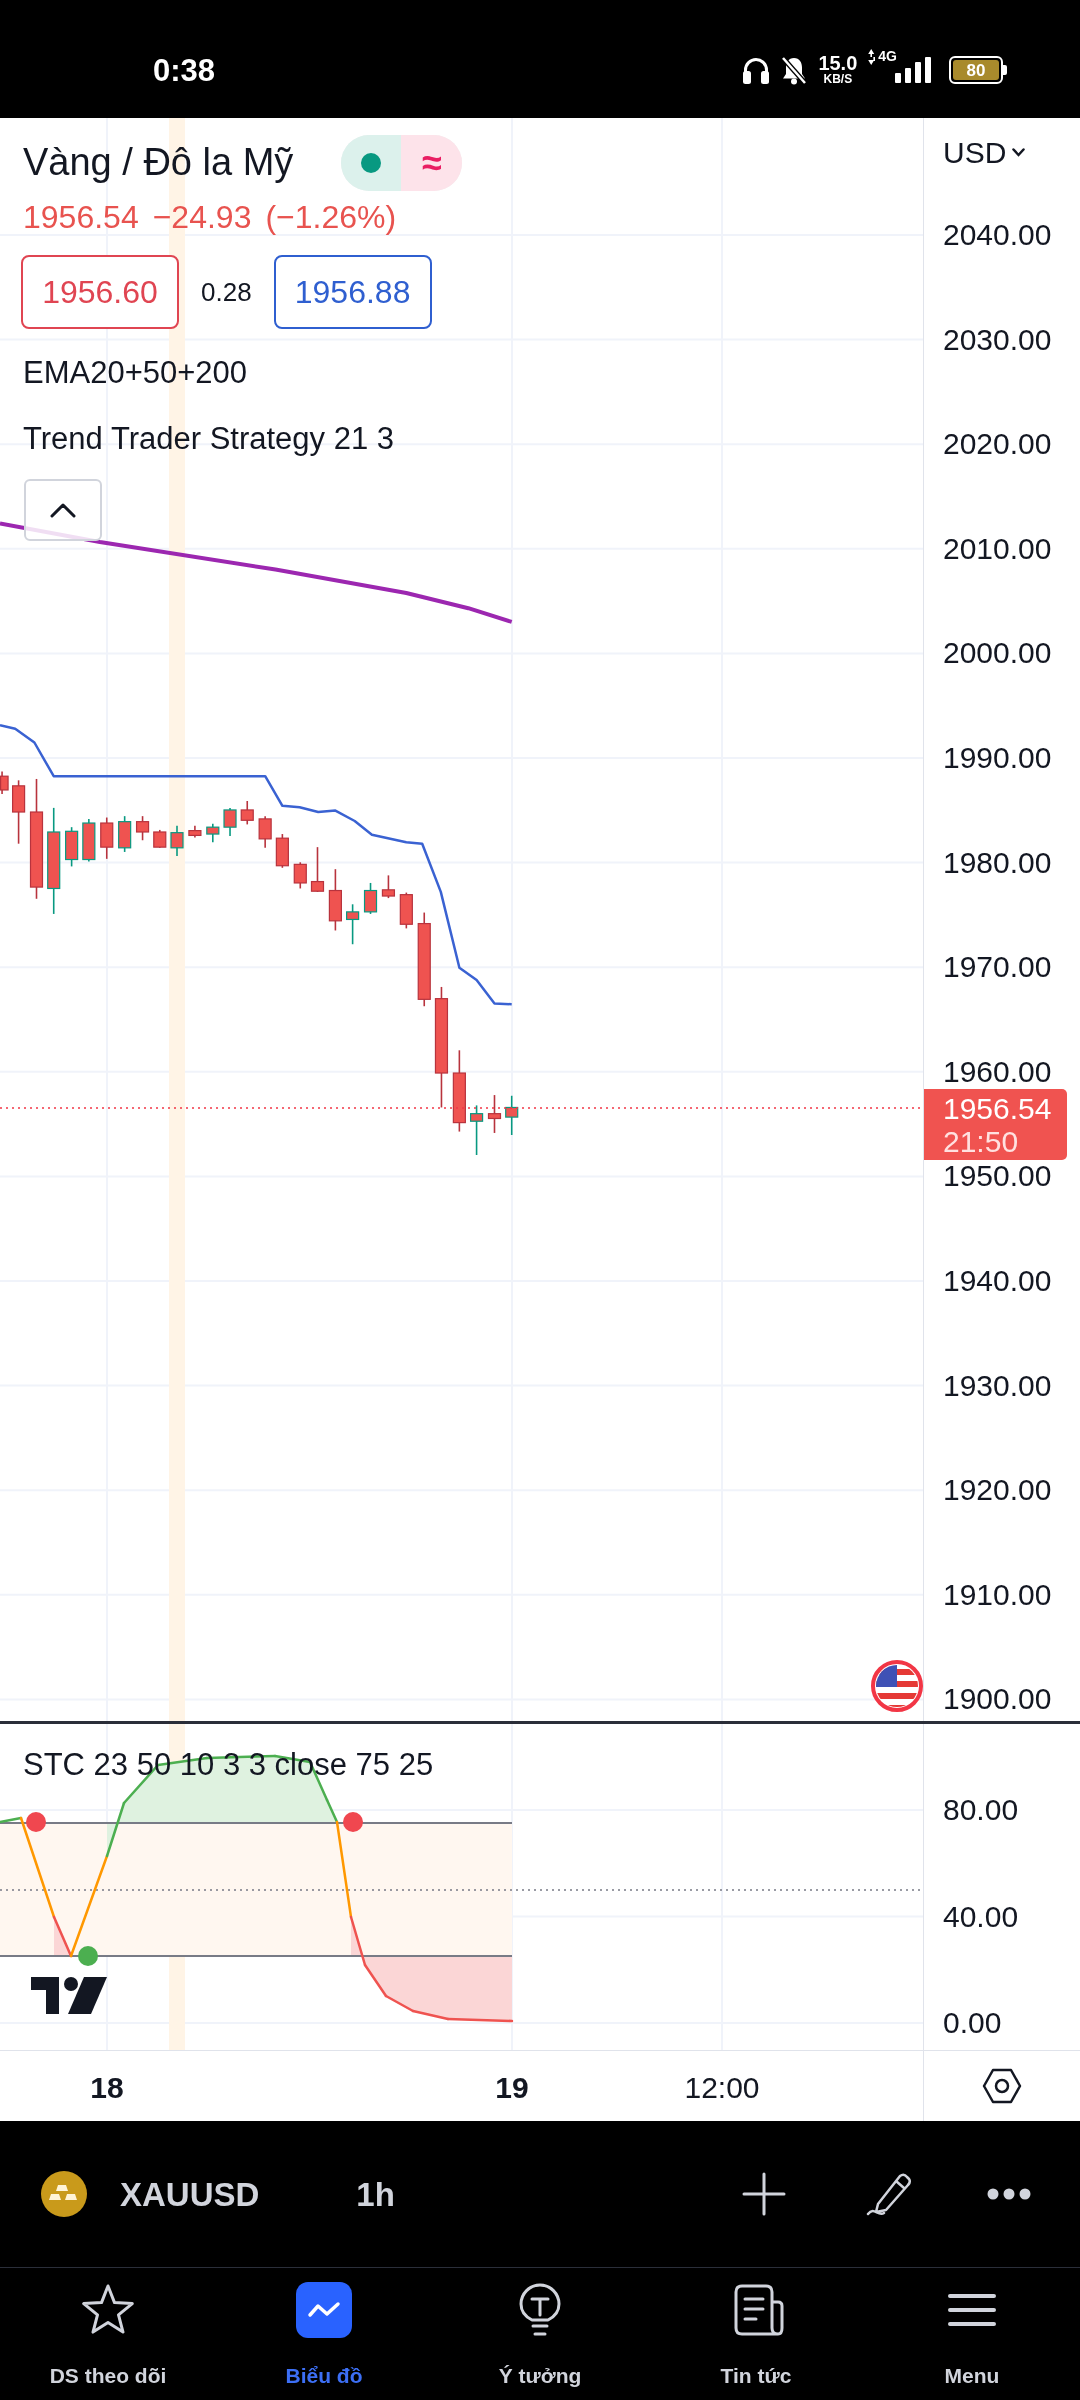  I want to click on indicator-tick: 40.00, so click(981, 1916).